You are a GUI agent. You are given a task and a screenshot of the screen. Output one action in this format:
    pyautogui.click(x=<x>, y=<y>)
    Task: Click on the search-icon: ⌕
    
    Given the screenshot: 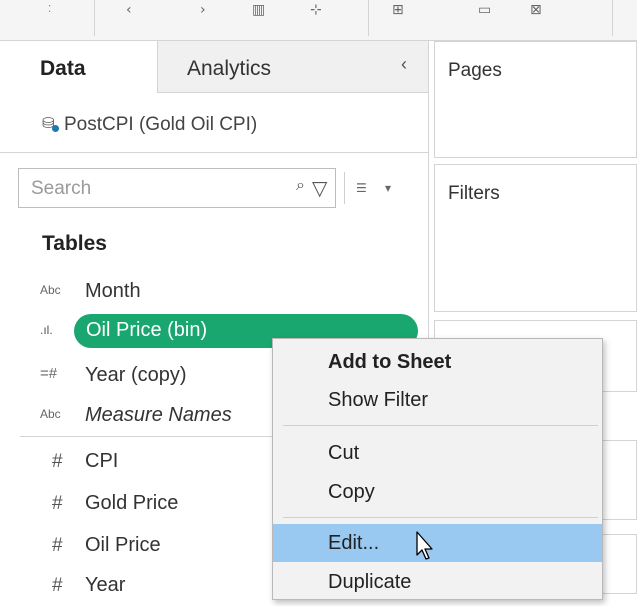 What is the action you would take?
    pyautogui.click(x=300, y=186)
    